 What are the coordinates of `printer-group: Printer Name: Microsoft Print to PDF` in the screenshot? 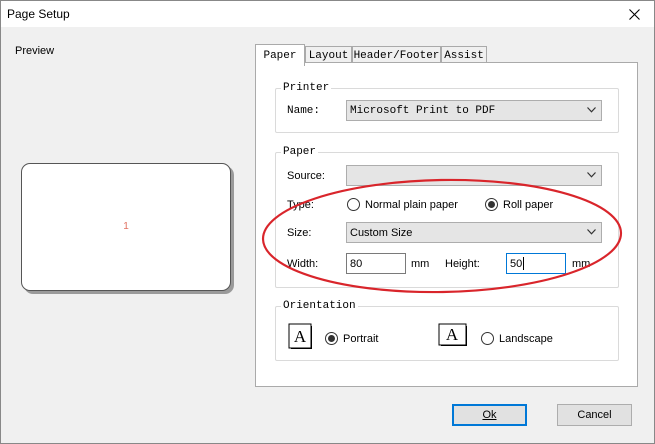 It's located at (447, 107).